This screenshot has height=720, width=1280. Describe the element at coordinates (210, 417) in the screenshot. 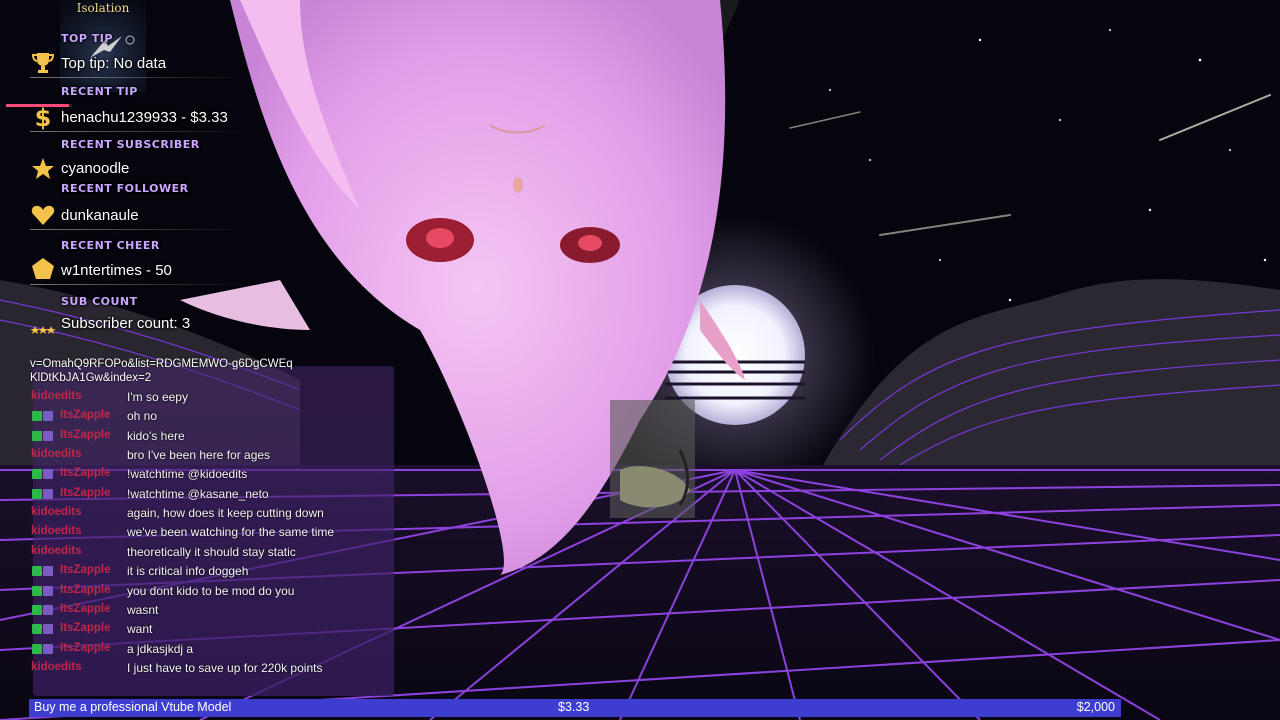

I see `chat-message: ItsZapple oh no` at that location.